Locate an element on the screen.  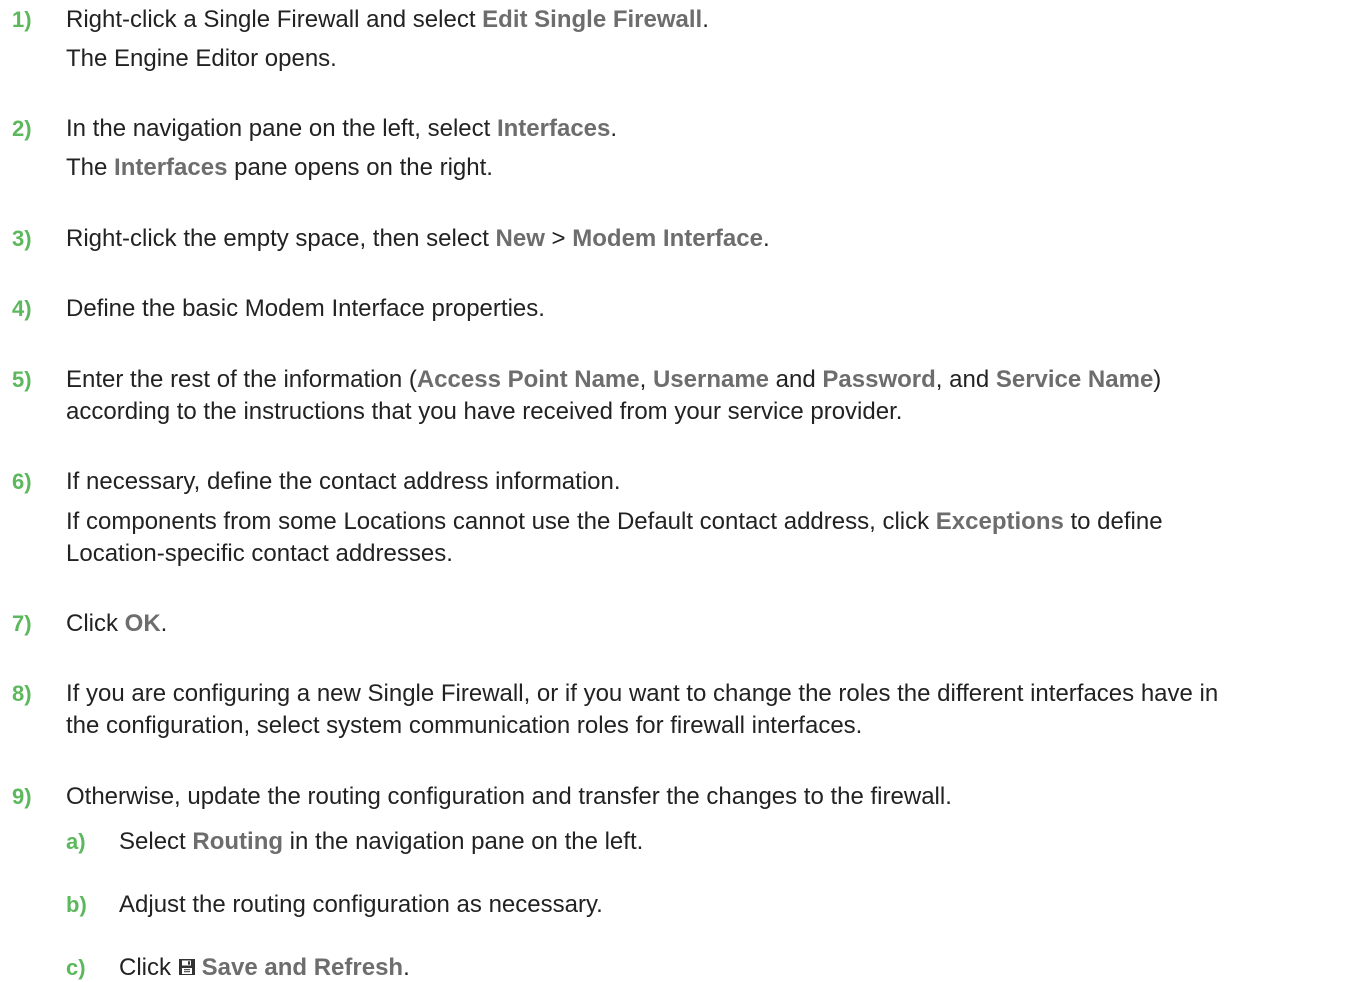
ui-term-access-point-name: Access Point Name is located at coordinates (528, 379).